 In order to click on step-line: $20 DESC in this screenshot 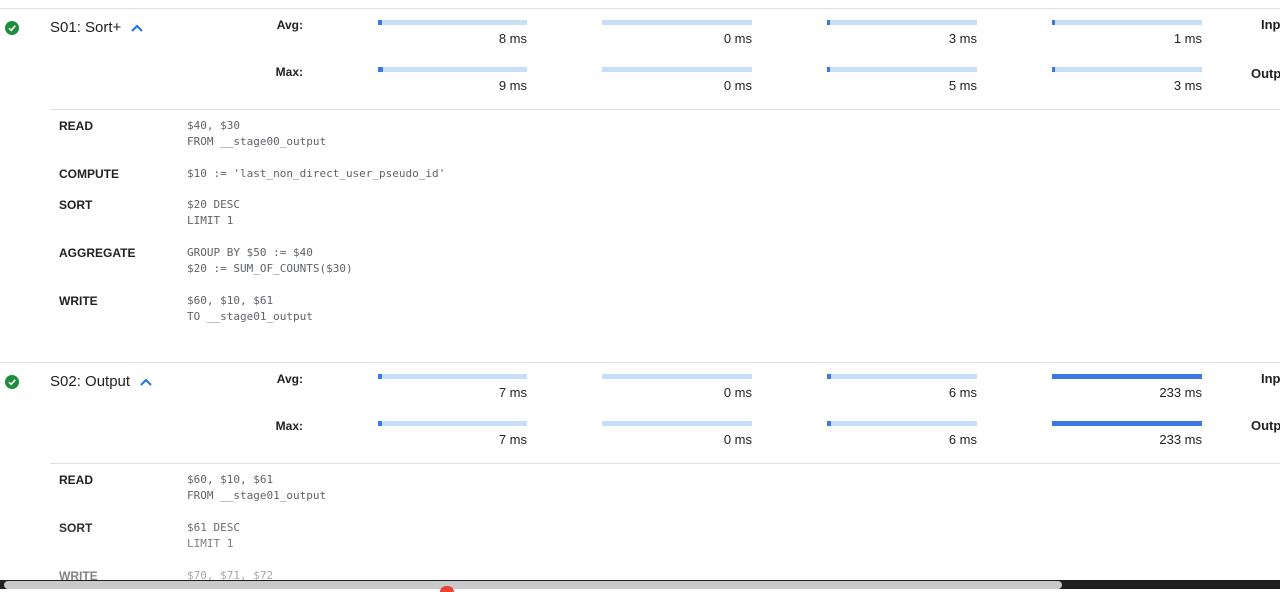, I will do `click(213, 204)`.